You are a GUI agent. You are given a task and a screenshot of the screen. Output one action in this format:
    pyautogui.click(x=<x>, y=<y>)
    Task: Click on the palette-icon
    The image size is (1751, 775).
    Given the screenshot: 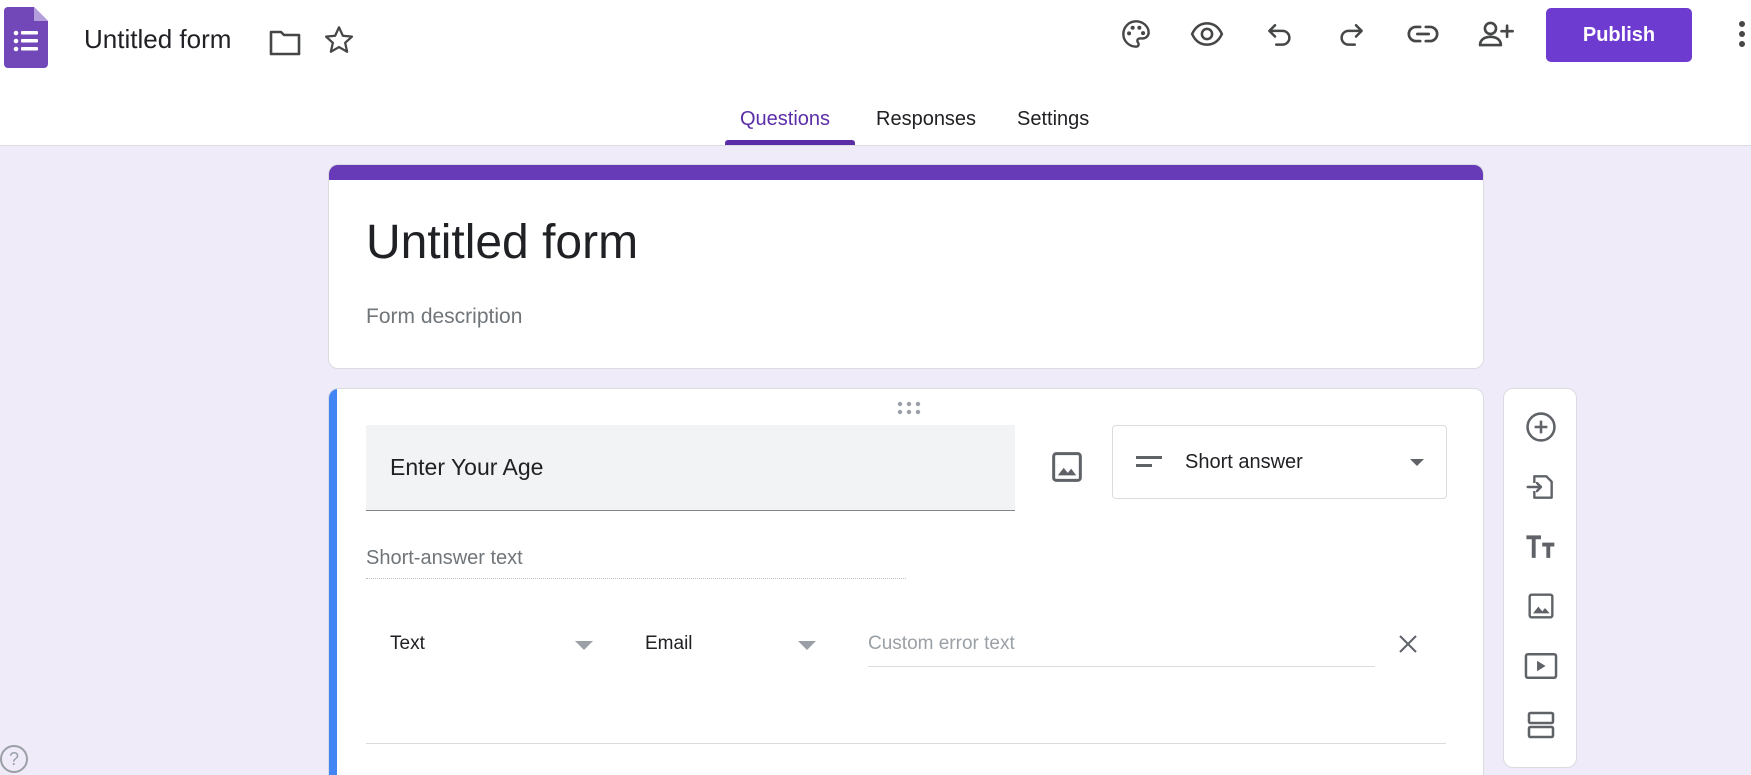 What is the action you would take?
    pyautogui.click(x=1136, y=34)
    